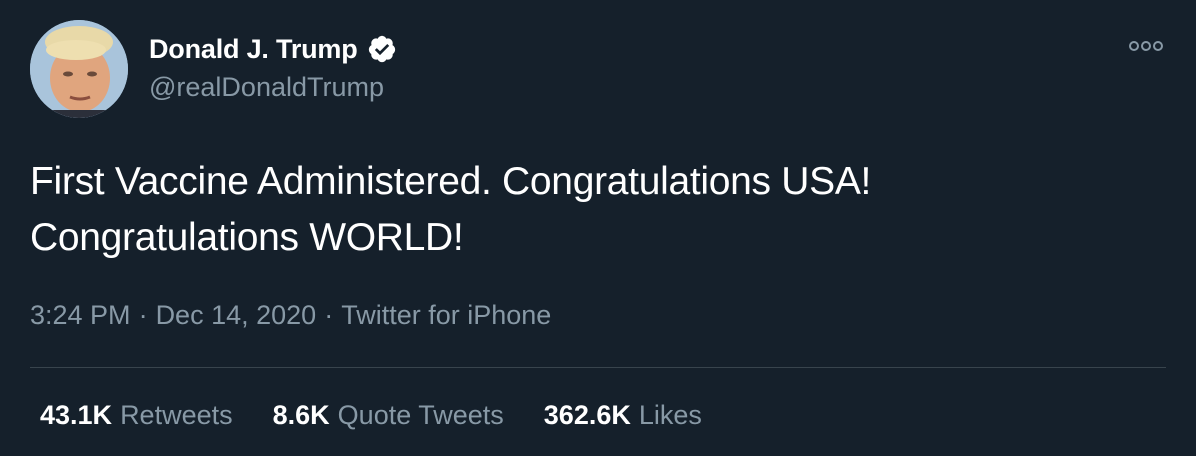 The width and height of the screenshot is (1196, 456). I want to click on tweet-date: Dec 14, 2020, so click(236, 315).